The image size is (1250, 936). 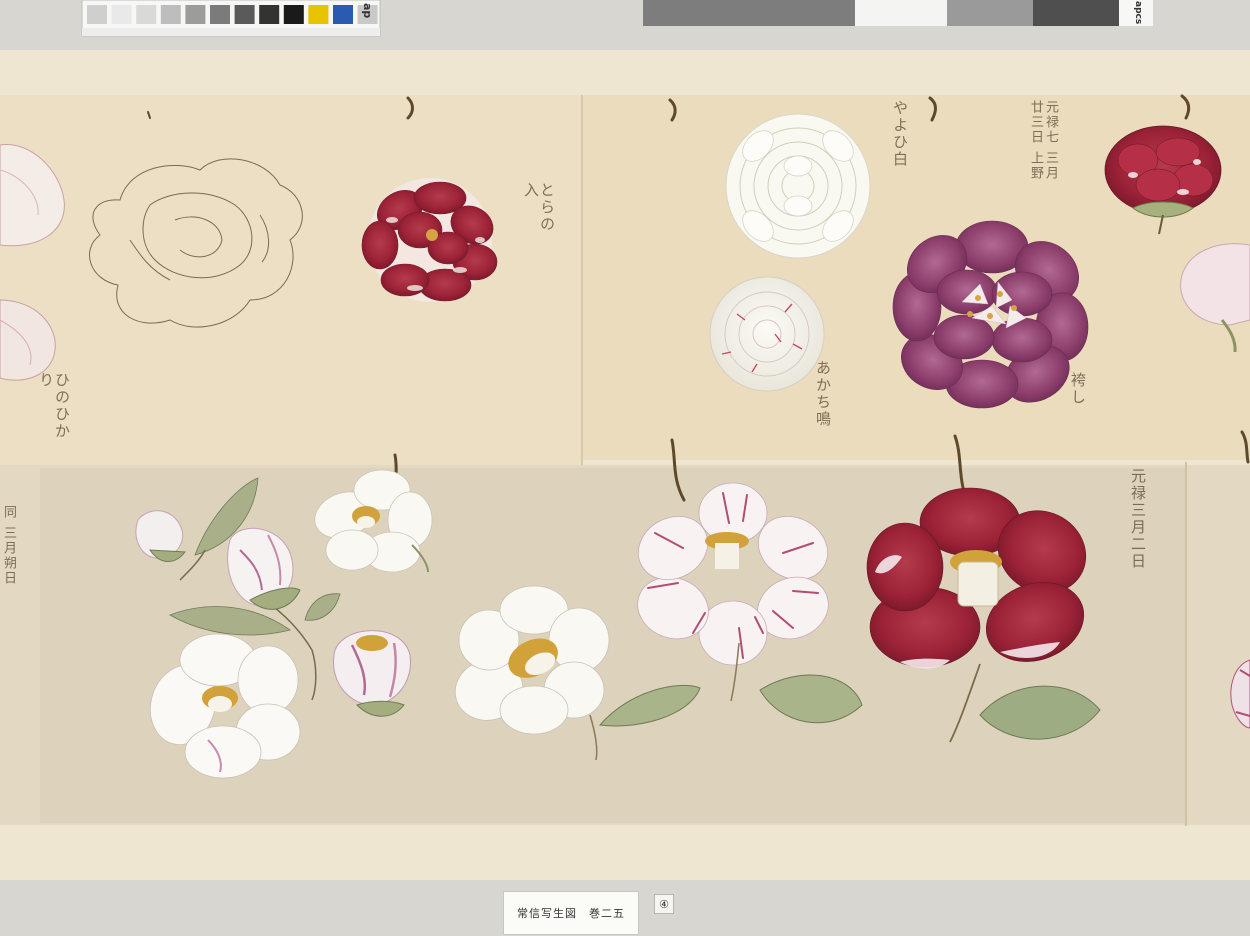 I want to click on inscription-top-right-2: 元禄七 三月廿三日 上野, so click(x=1043, y=141).